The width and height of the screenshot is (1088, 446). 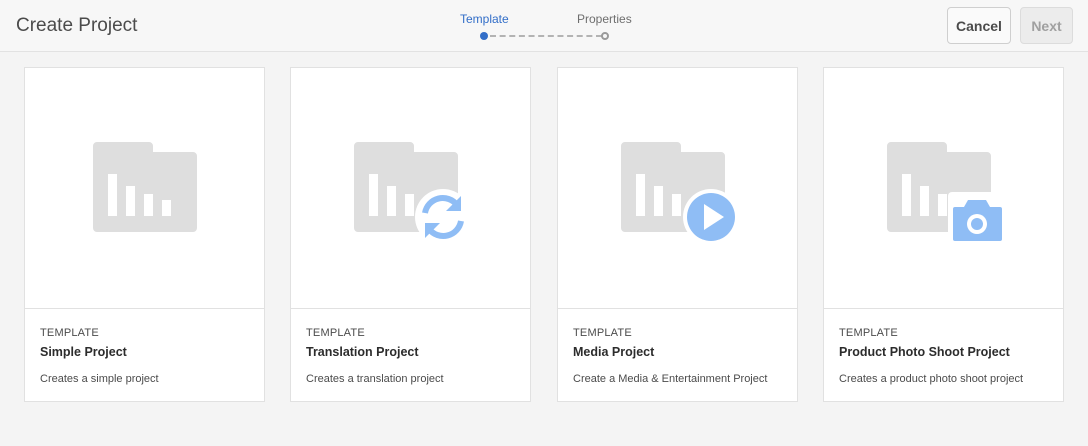 What do you see at coordinates (977, 218) in the screenshot?
I see `camera-icon` at bounding box center [977, 218].